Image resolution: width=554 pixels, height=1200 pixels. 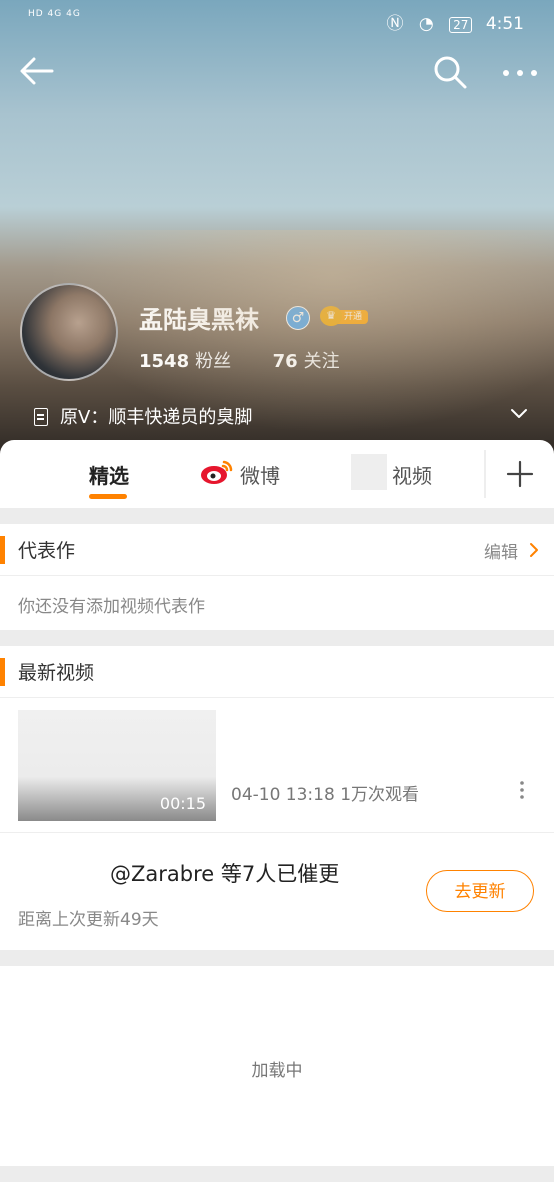 What do you see at coordinates (322, 361) in the screenshot?
I see `following-label: 关注` at bounding box center [322, 361].